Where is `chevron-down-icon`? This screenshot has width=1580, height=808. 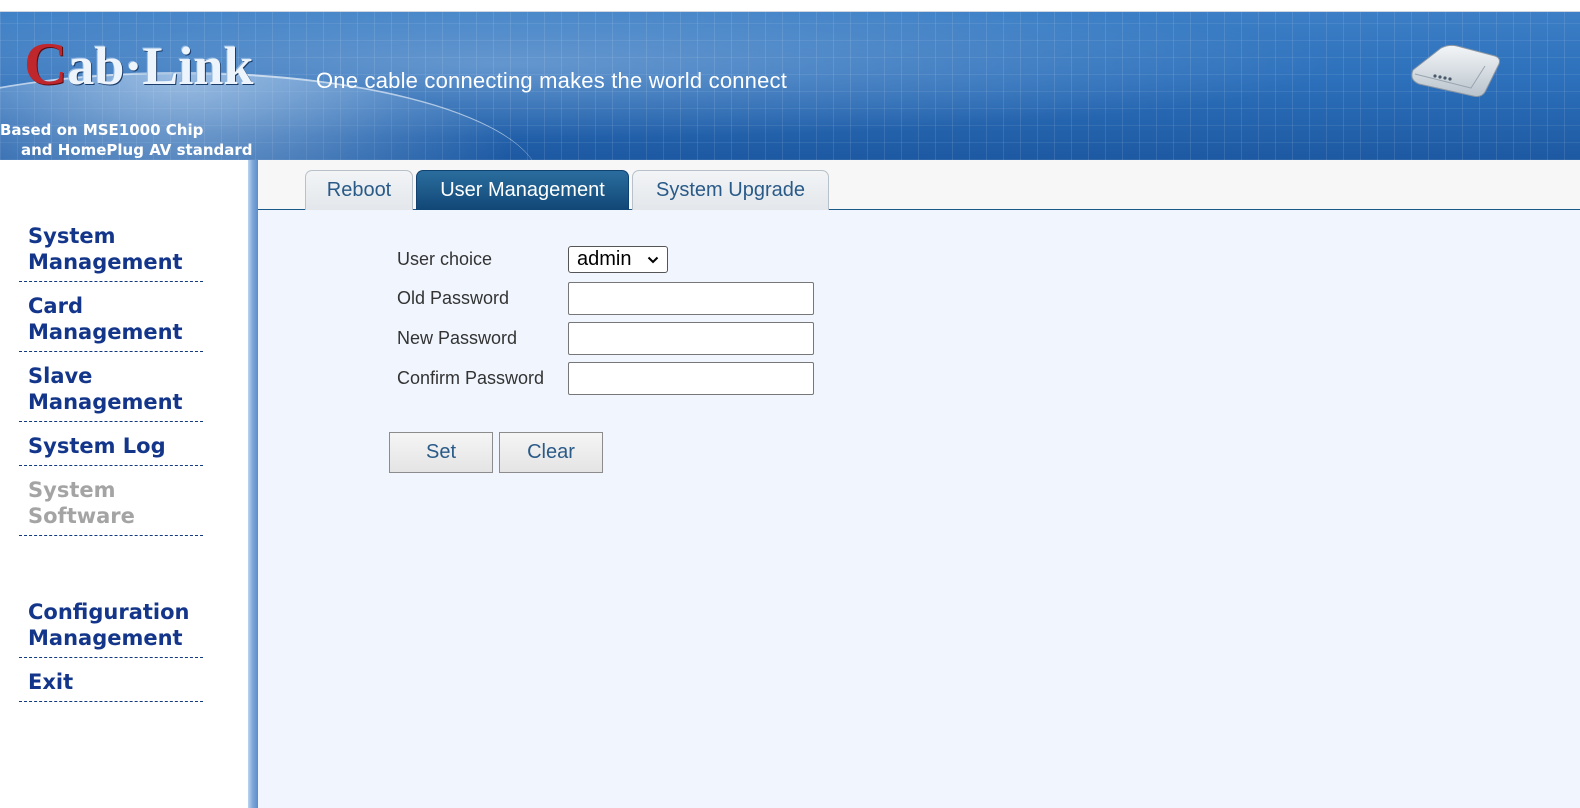
chevron-down-icon is located at coordinates (653, 260).